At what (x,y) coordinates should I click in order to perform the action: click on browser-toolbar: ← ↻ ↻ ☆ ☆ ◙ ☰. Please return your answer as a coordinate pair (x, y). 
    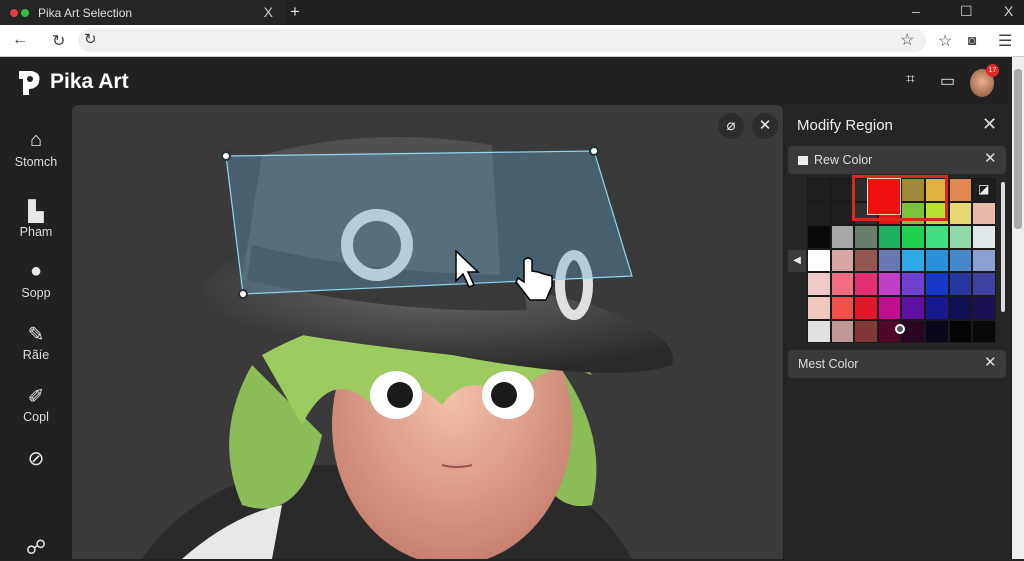
    Looking at the image, I should click on (512, 41).